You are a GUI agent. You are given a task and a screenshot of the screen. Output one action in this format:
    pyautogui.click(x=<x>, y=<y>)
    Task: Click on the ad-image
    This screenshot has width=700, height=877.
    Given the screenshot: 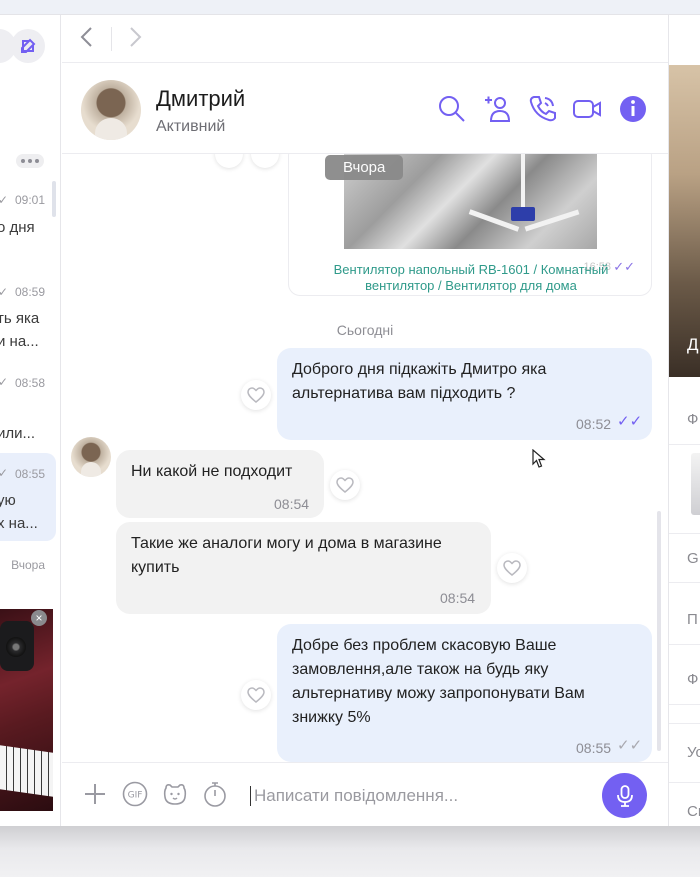 What is the action you would take?
    pyautogui.click(x=26, y=710)
    